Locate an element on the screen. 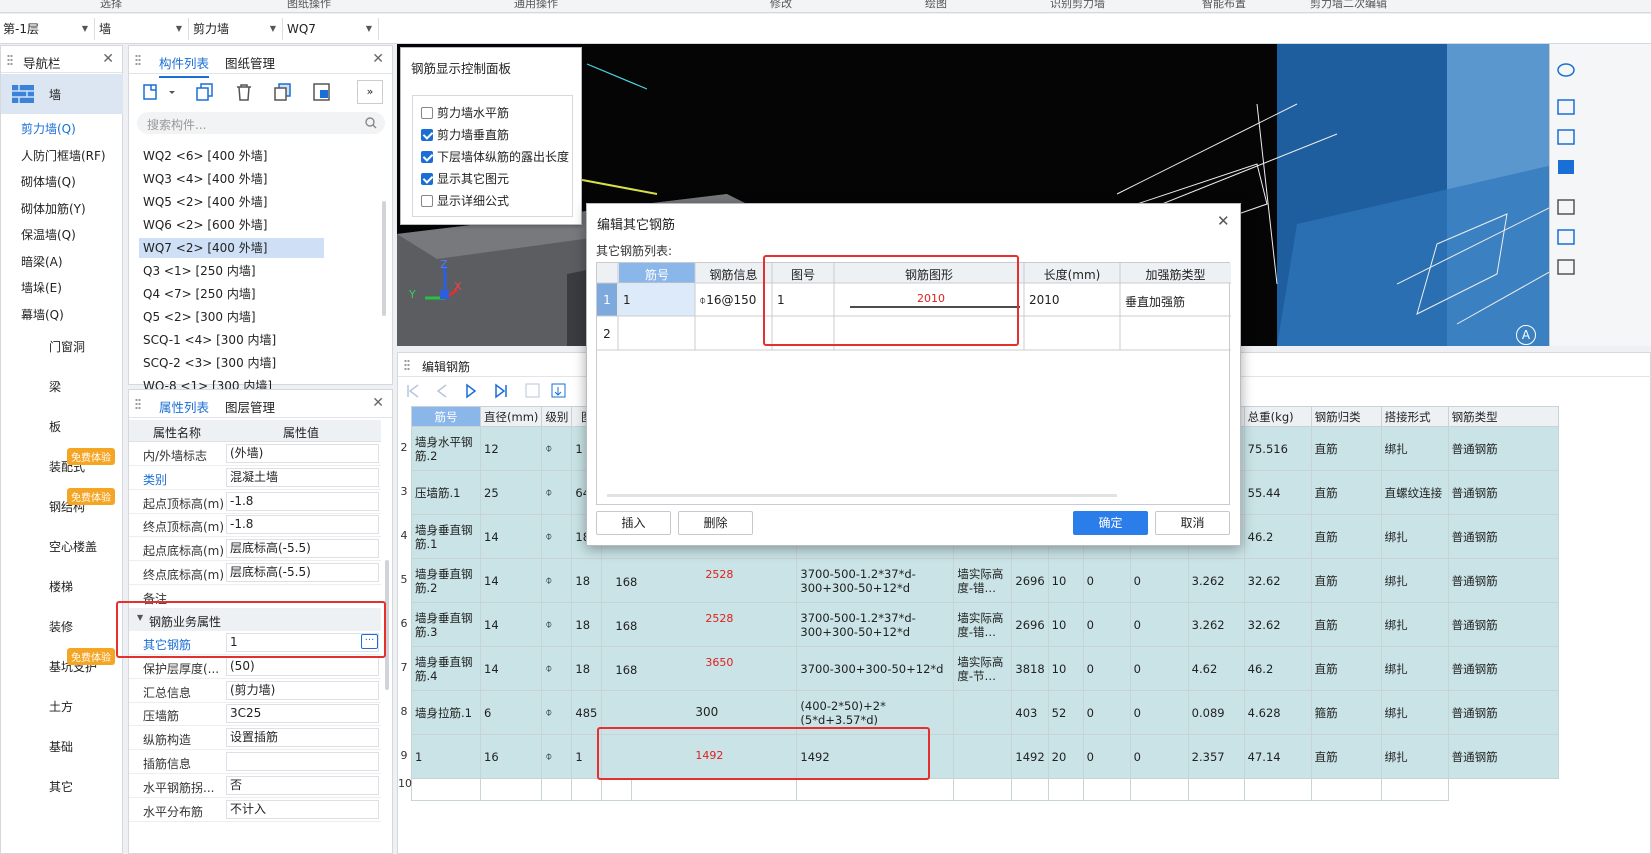 Image resolution: width=1651 pixels, height=854 pixels. component-item: SCQ-2 <3> [300 内墙] is located at coordinates (231, 363).